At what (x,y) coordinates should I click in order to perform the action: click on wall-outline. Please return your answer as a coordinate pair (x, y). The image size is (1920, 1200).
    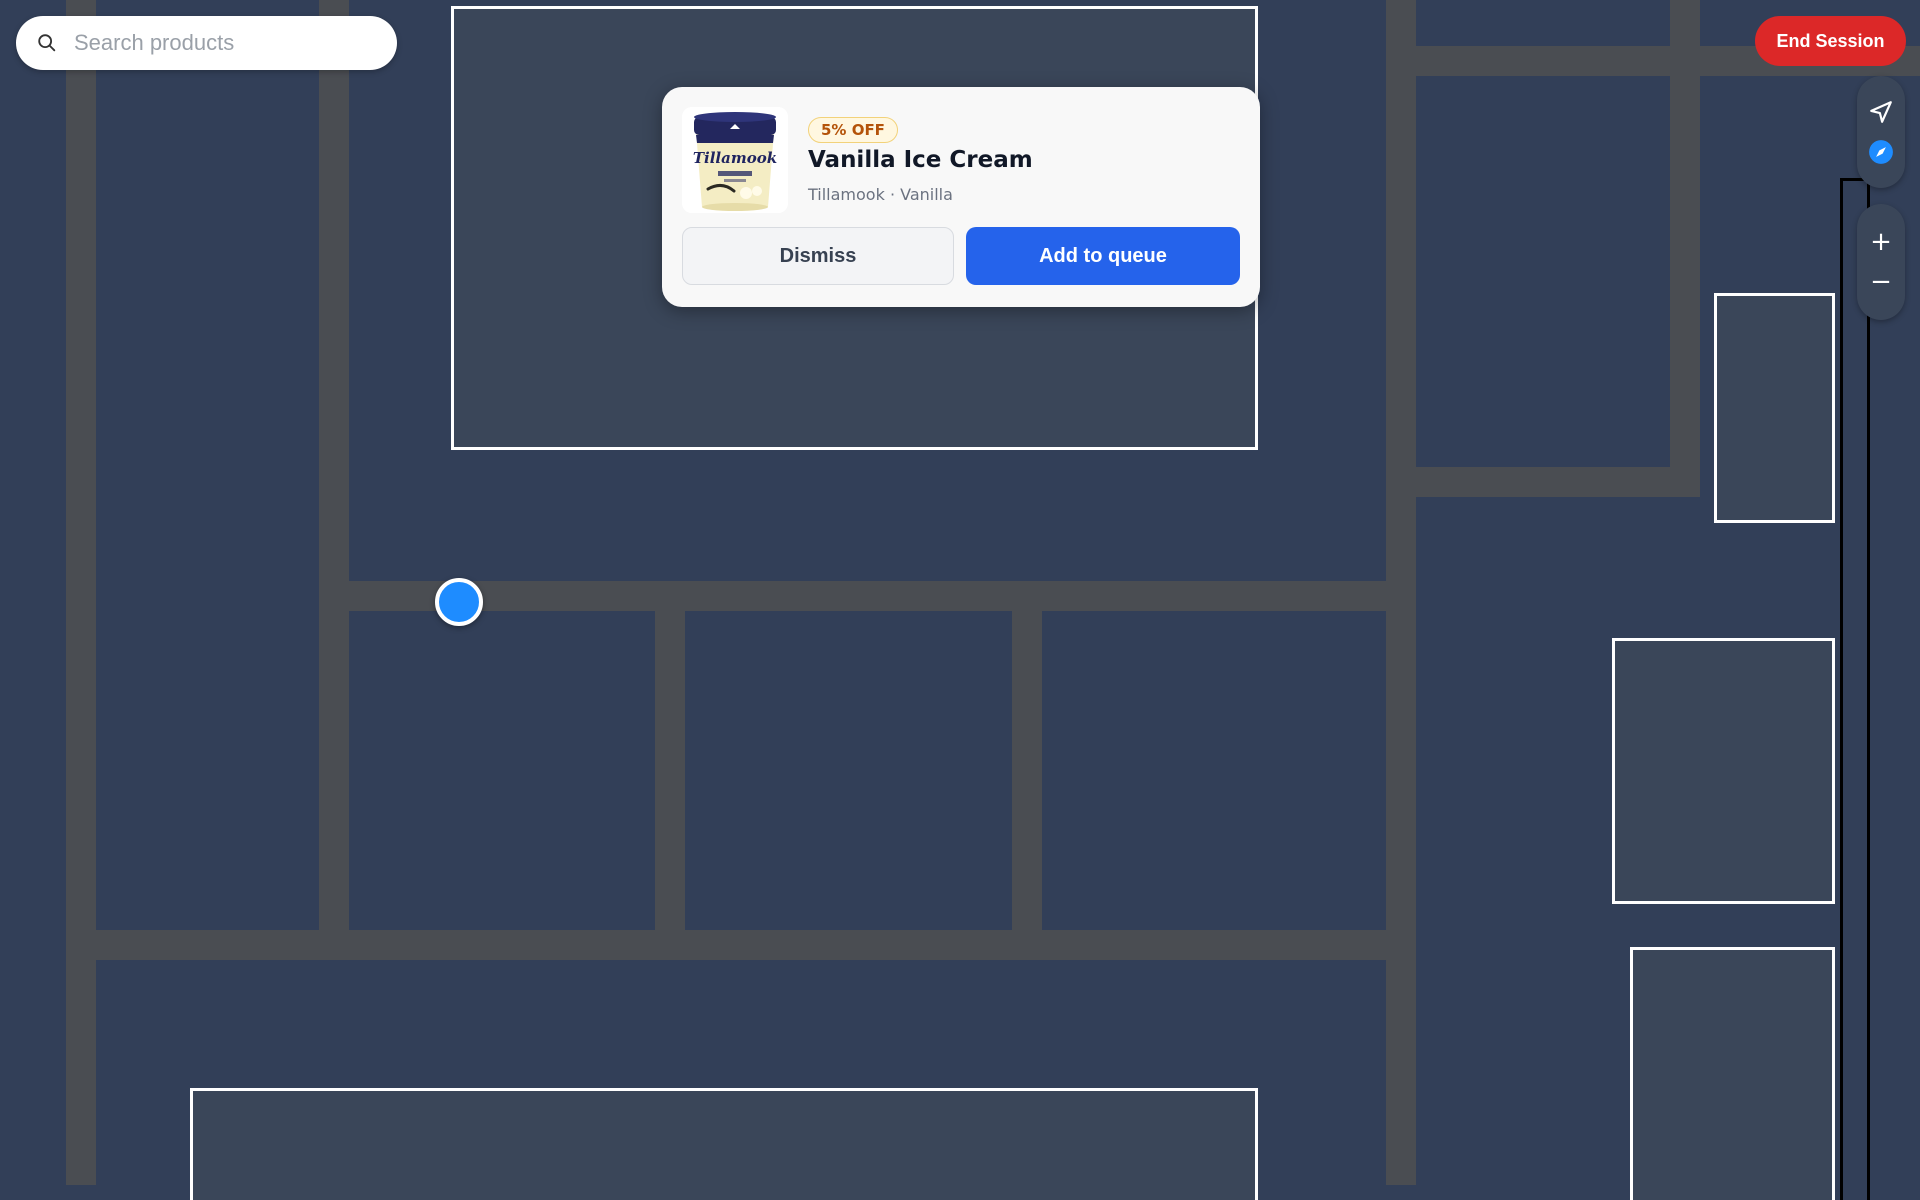
    Looking at the image, I should click on (1855, 689).